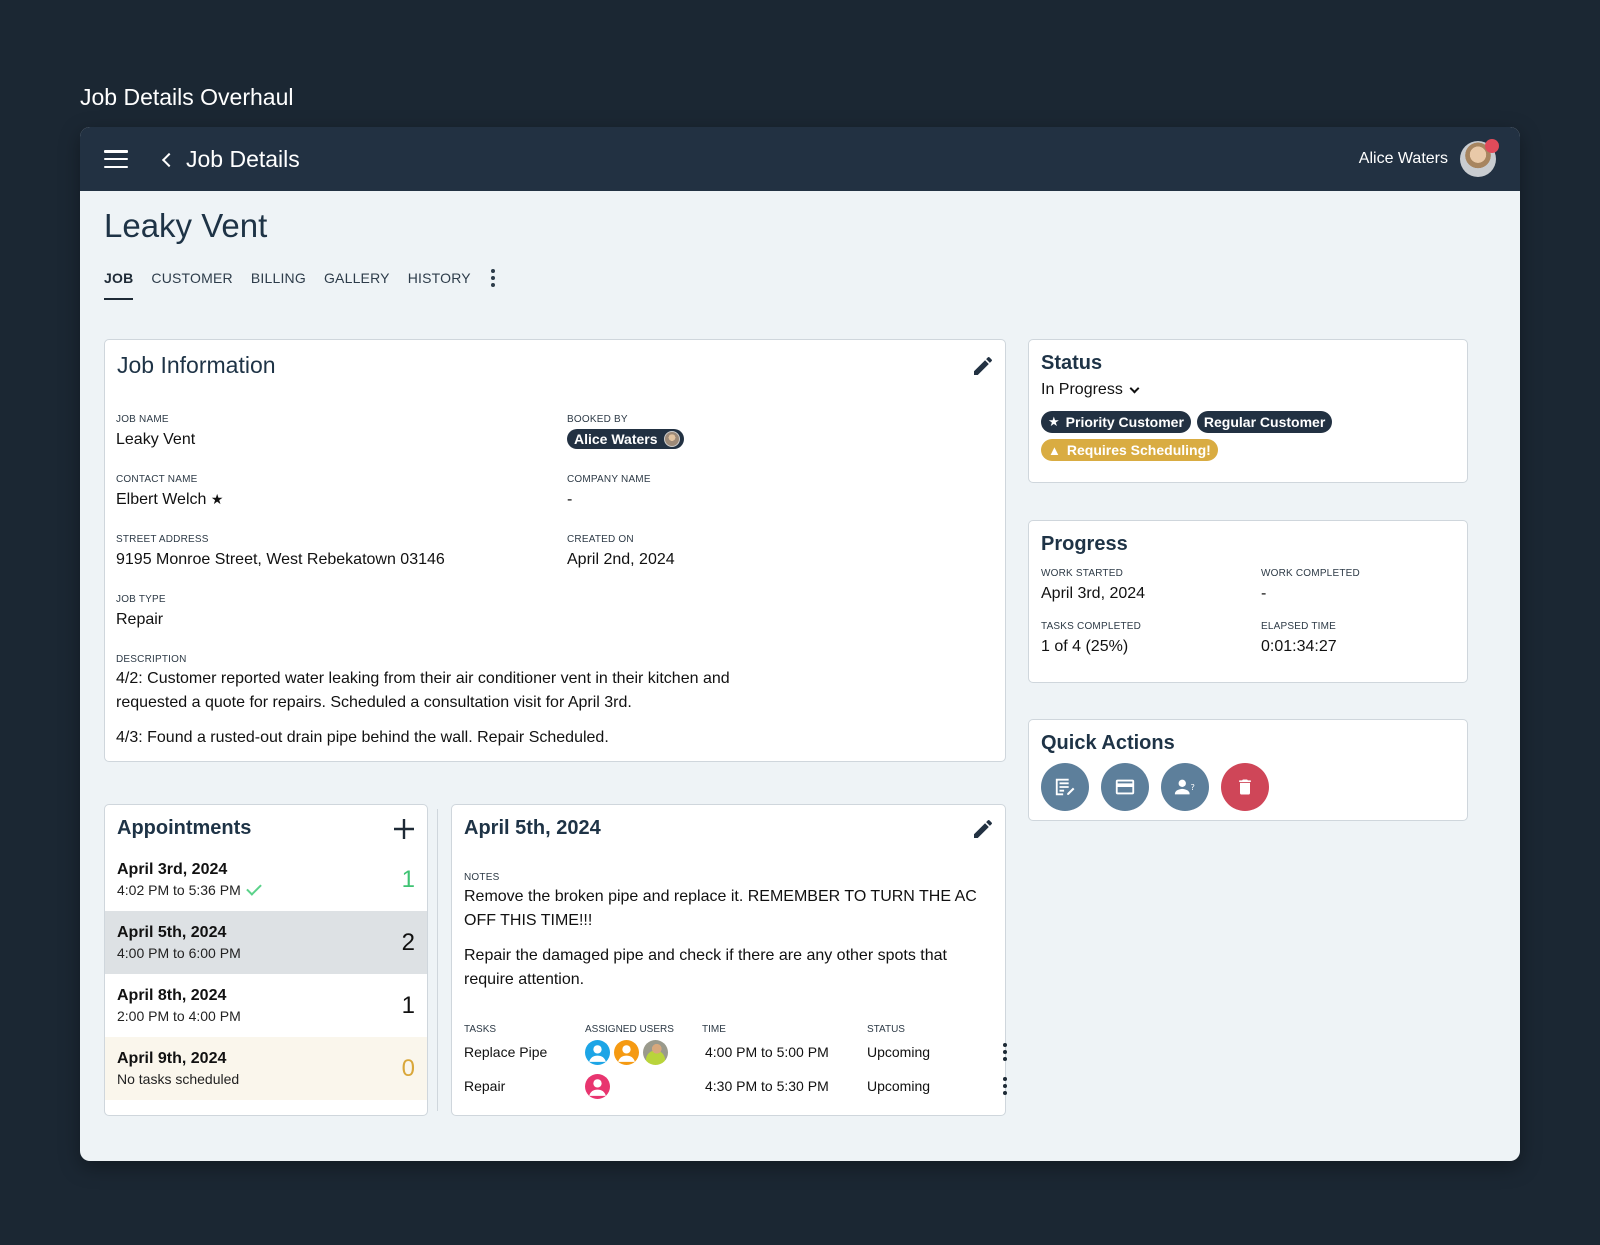 The width and height of the screenshot is (1600, 1245). Describe the element at coordinates (186, 225) in the screenshot. I see `job-title: Leaky Vent` at that location.